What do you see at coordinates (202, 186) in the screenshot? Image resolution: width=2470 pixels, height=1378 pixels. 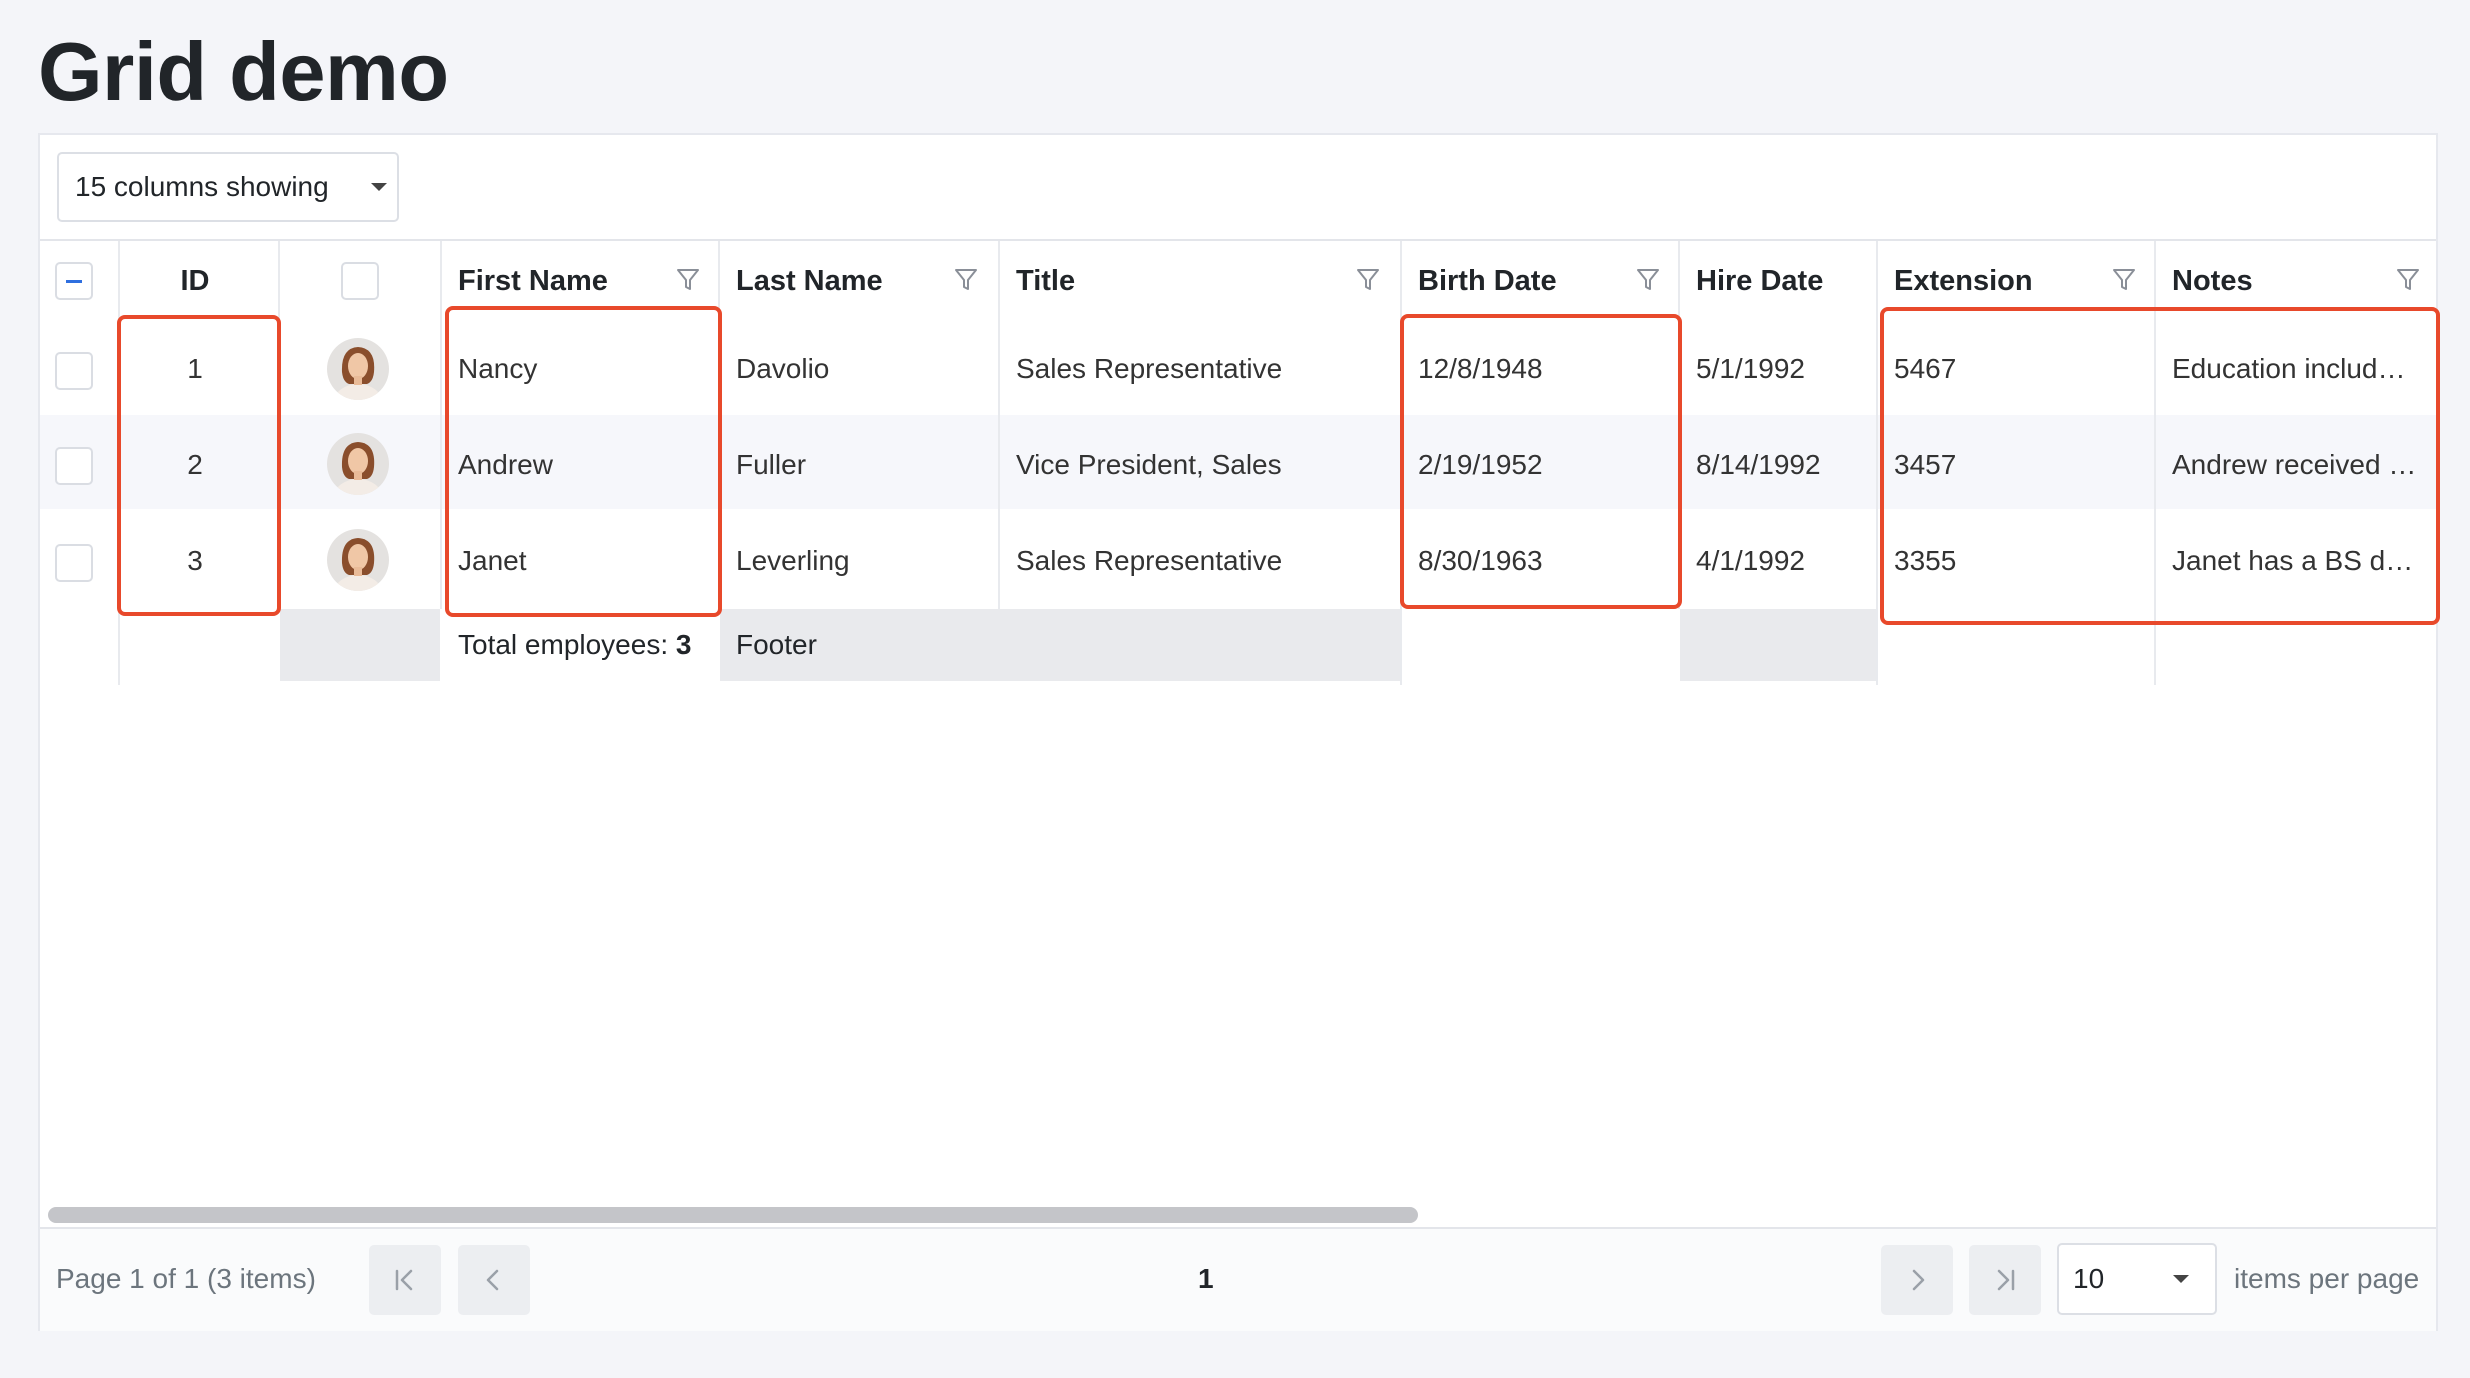 I see `column-chooser-label: 15 columns showing` at bounding box center [202, 186].